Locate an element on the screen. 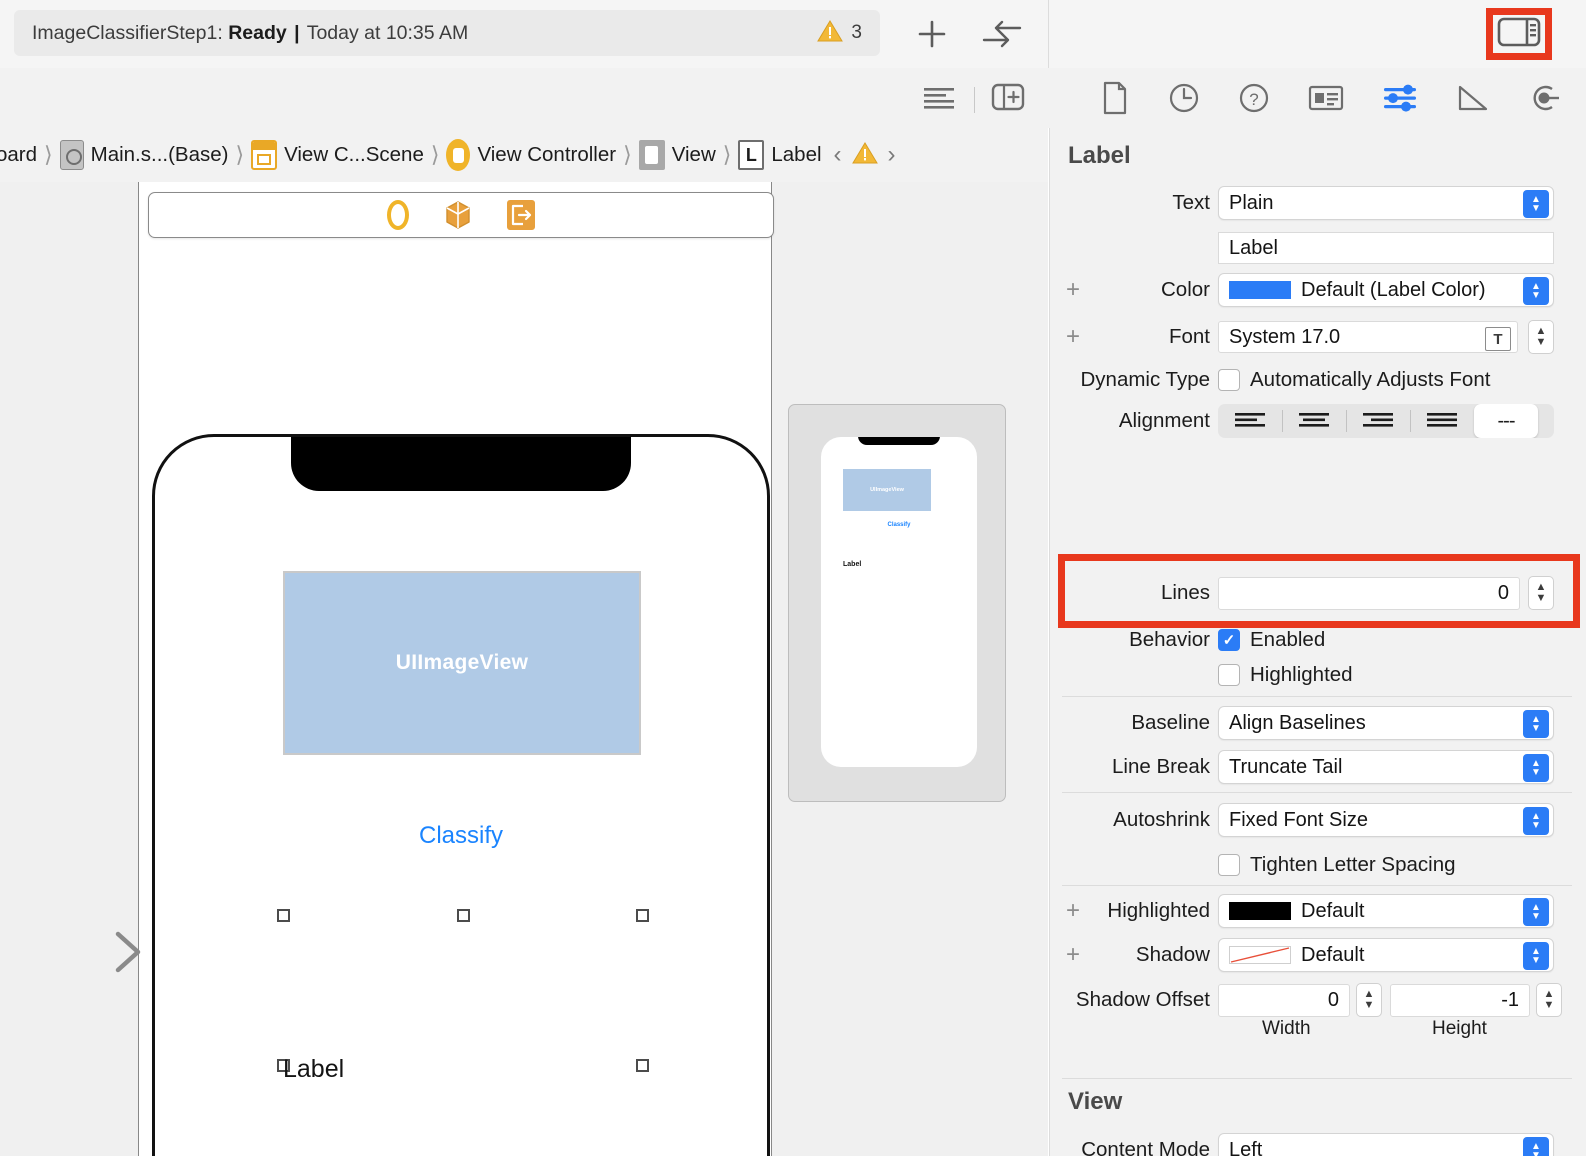 This screenshot has height=1156, width=1586. highlighted-checkbox is located at coordinates (1229, 675).